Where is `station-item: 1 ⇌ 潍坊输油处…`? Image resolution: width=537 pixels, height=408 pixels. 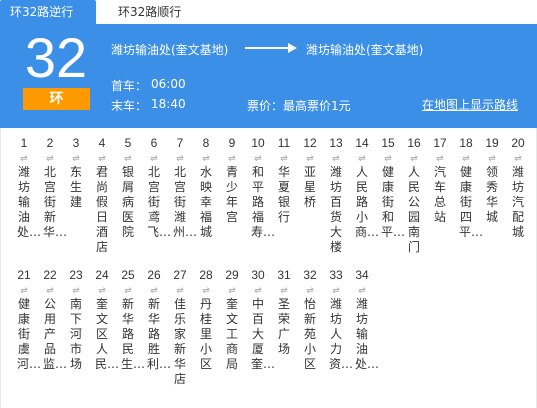
station-item: 1 ⇌ 潍坊输油处… is located at coordinates (26, 188).